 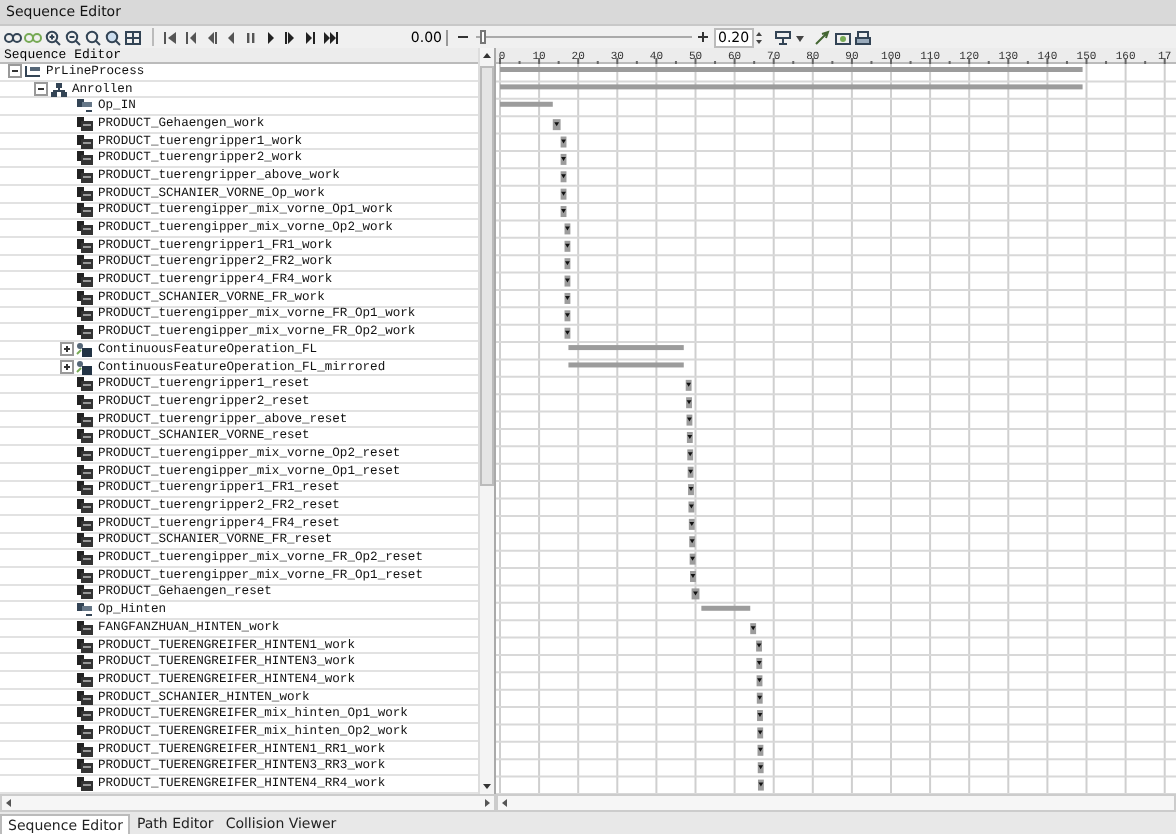 I want to click on zoom-in-icon, so click(x=53, y=37).